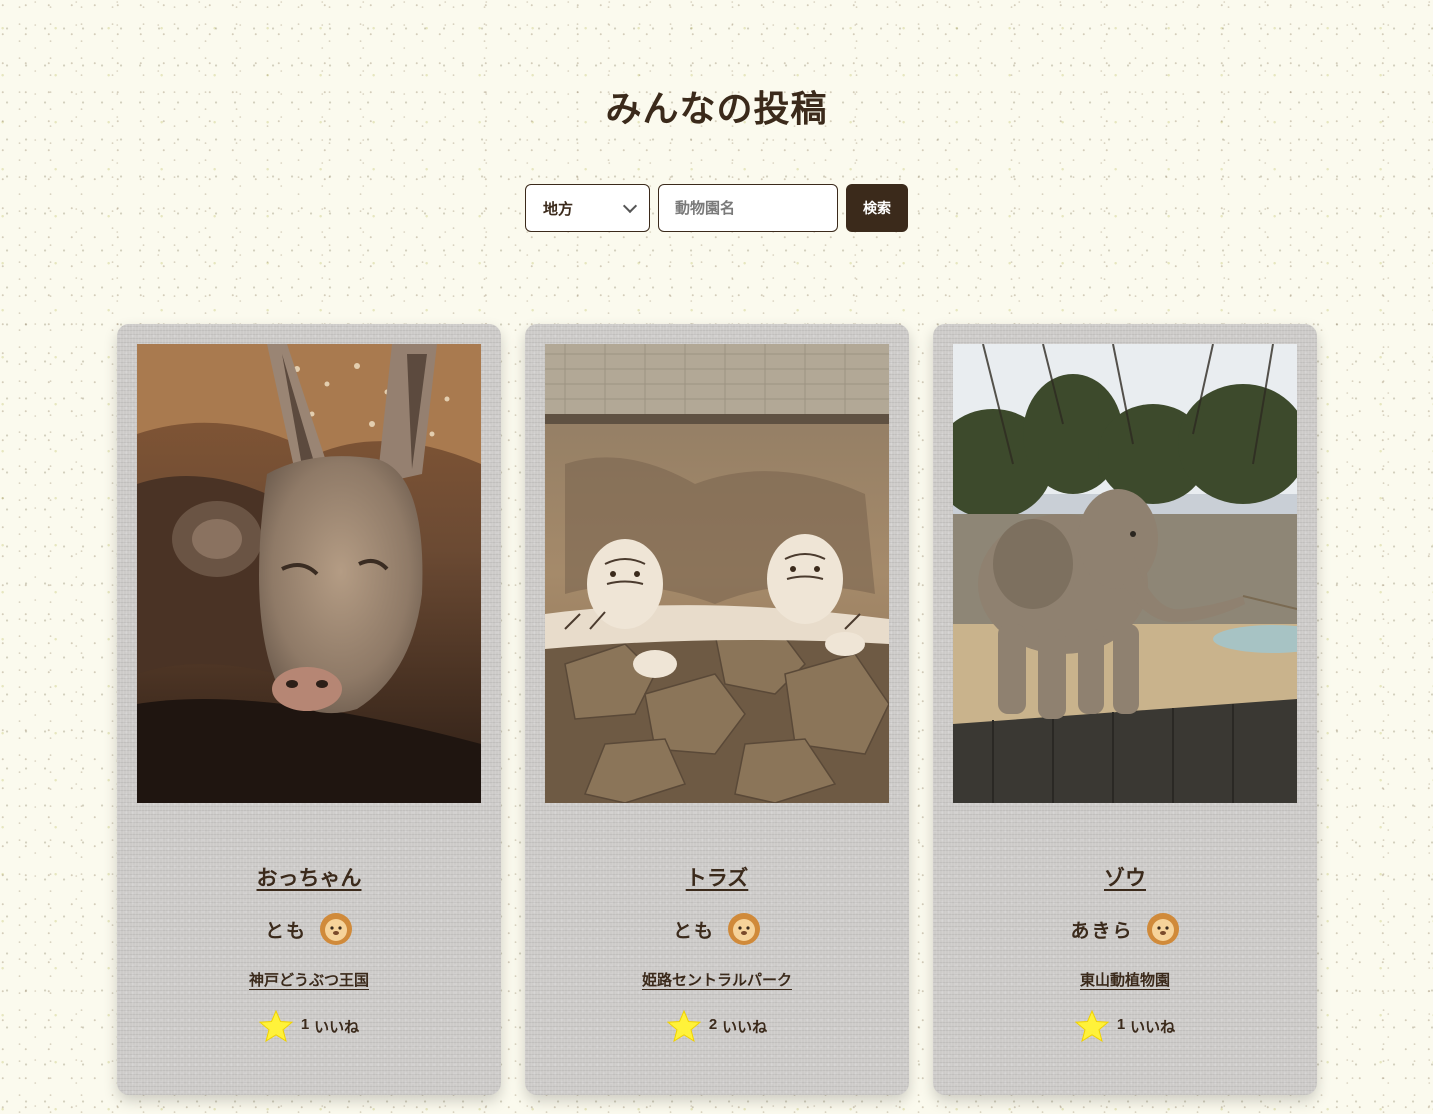  Describe the element at coordinates (748, 208) in the screenshot. I see `zoo-name-input` at that location.